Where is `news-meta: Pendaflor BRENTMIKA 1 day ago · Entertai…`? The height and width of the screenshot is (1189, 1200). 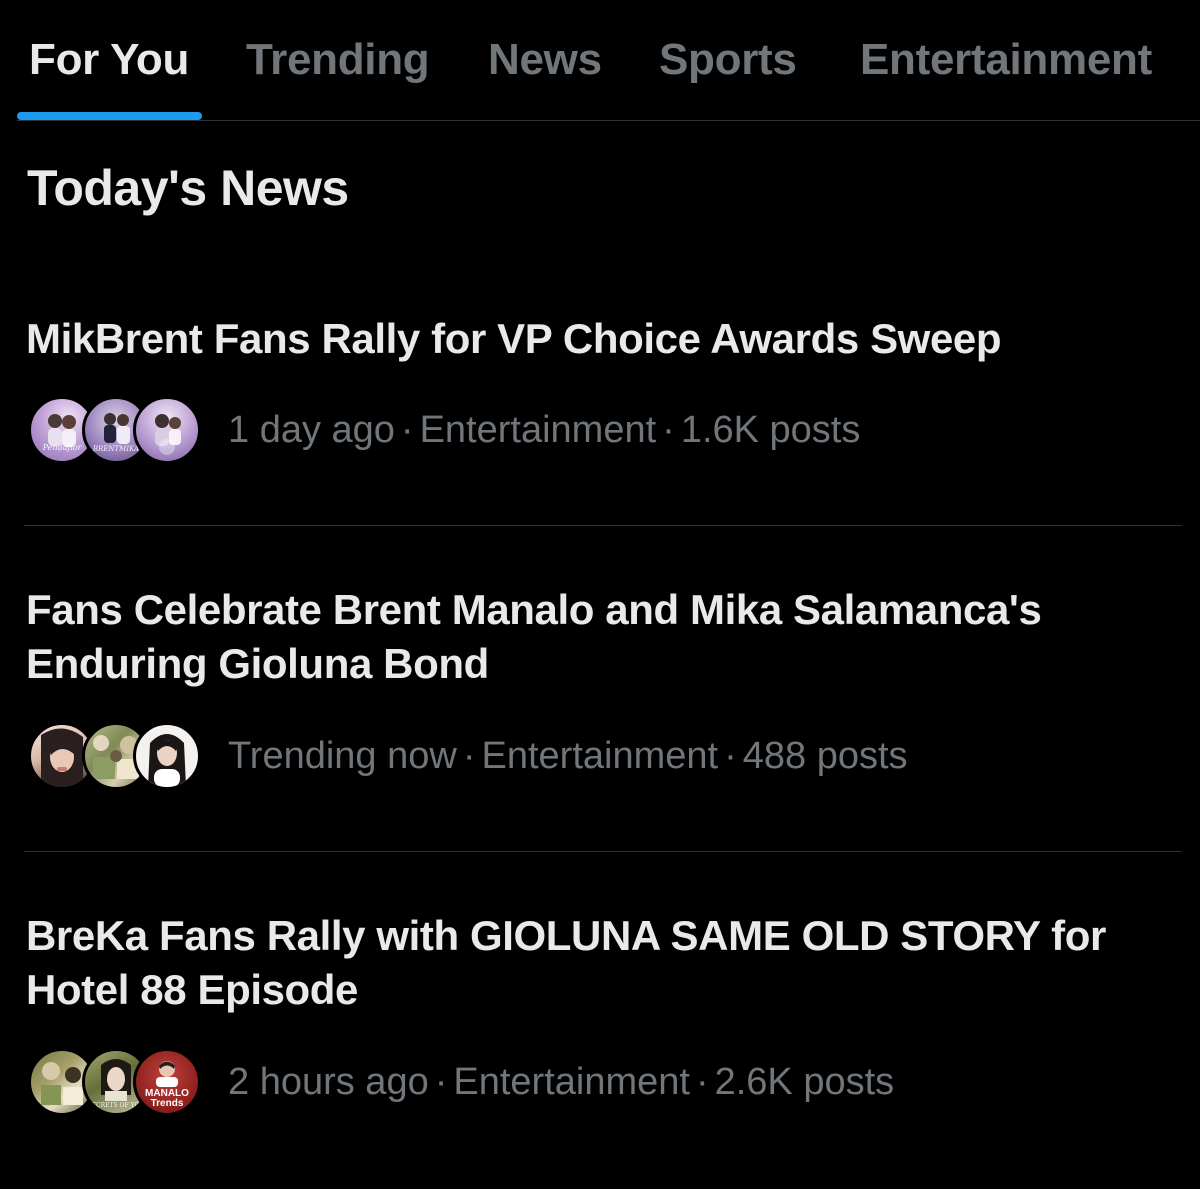
news-meta: Pendaflor BRENTMIKA 1 day ago · Entertai… is located at coordinates (444, 430).